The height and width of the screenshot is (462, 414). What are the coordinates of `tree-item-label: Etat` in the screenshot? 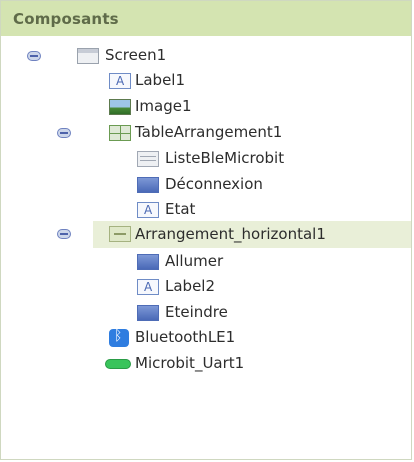 It's located at (180, 209).